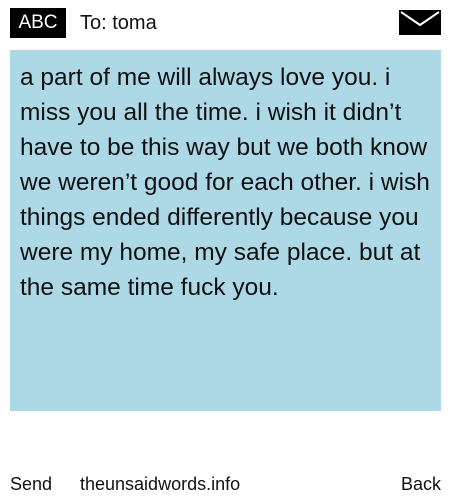 The image size is (450, 500). Describe the element at coordinates (118, 23) in the screenshot. I see `recipient-label: To: toma` at that location.